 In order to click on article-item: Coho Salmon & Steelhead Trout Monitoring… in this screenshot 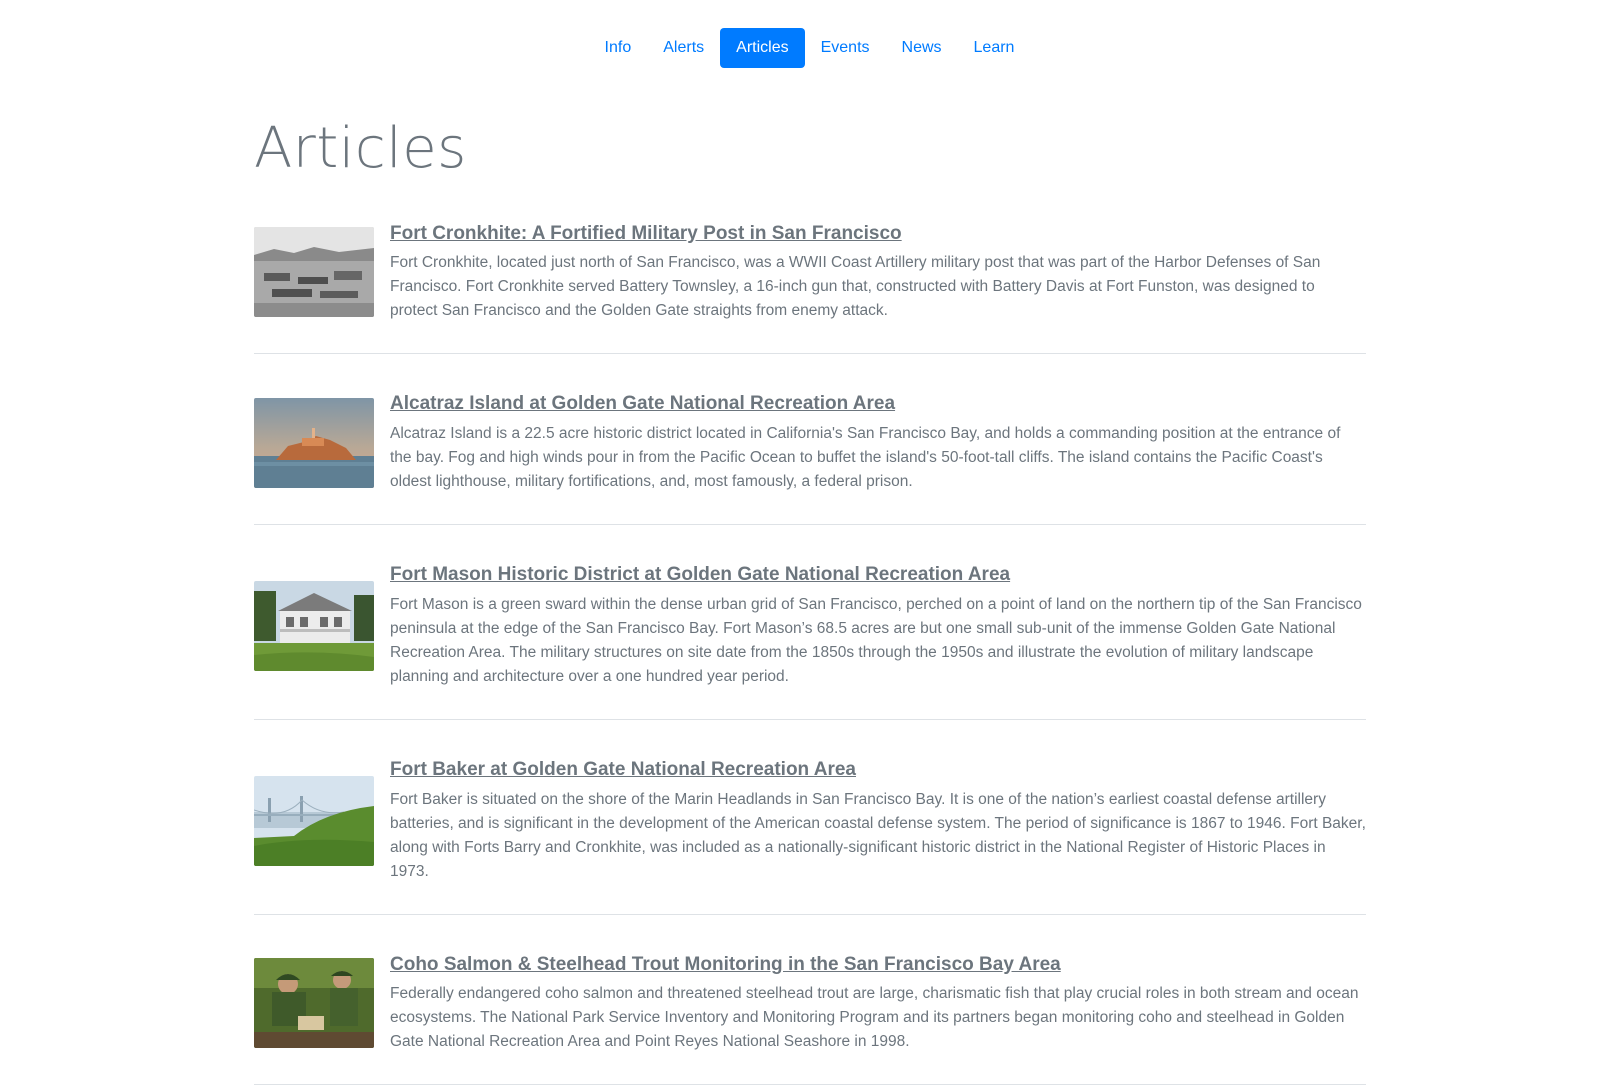, I will do `click(810, 1000)`.